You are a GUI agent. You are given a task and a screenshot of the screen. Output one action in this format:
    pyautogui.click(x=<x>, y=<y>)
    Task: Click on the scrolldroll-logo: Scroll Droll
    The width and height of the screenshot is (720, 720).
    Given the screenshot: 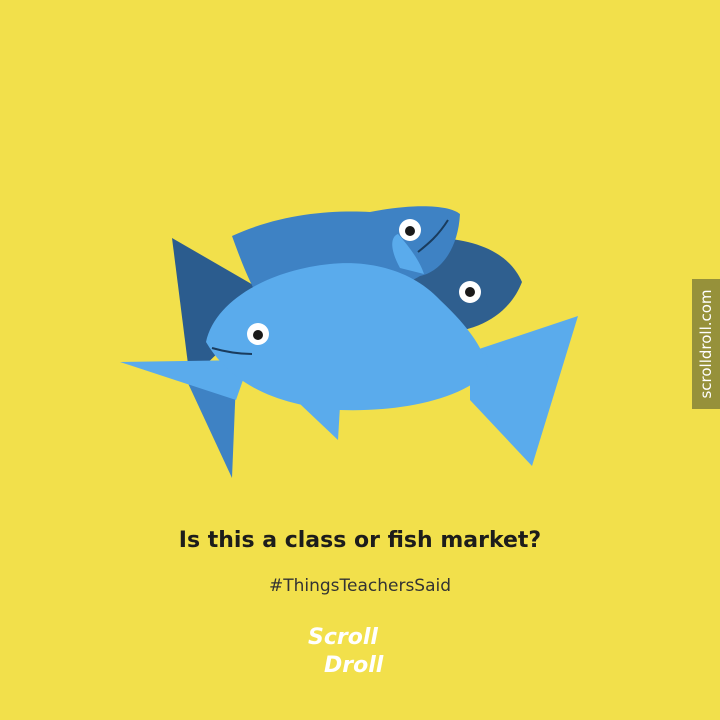 What is the action you would take?
    pyautogui.click(x=359, y=650)
    